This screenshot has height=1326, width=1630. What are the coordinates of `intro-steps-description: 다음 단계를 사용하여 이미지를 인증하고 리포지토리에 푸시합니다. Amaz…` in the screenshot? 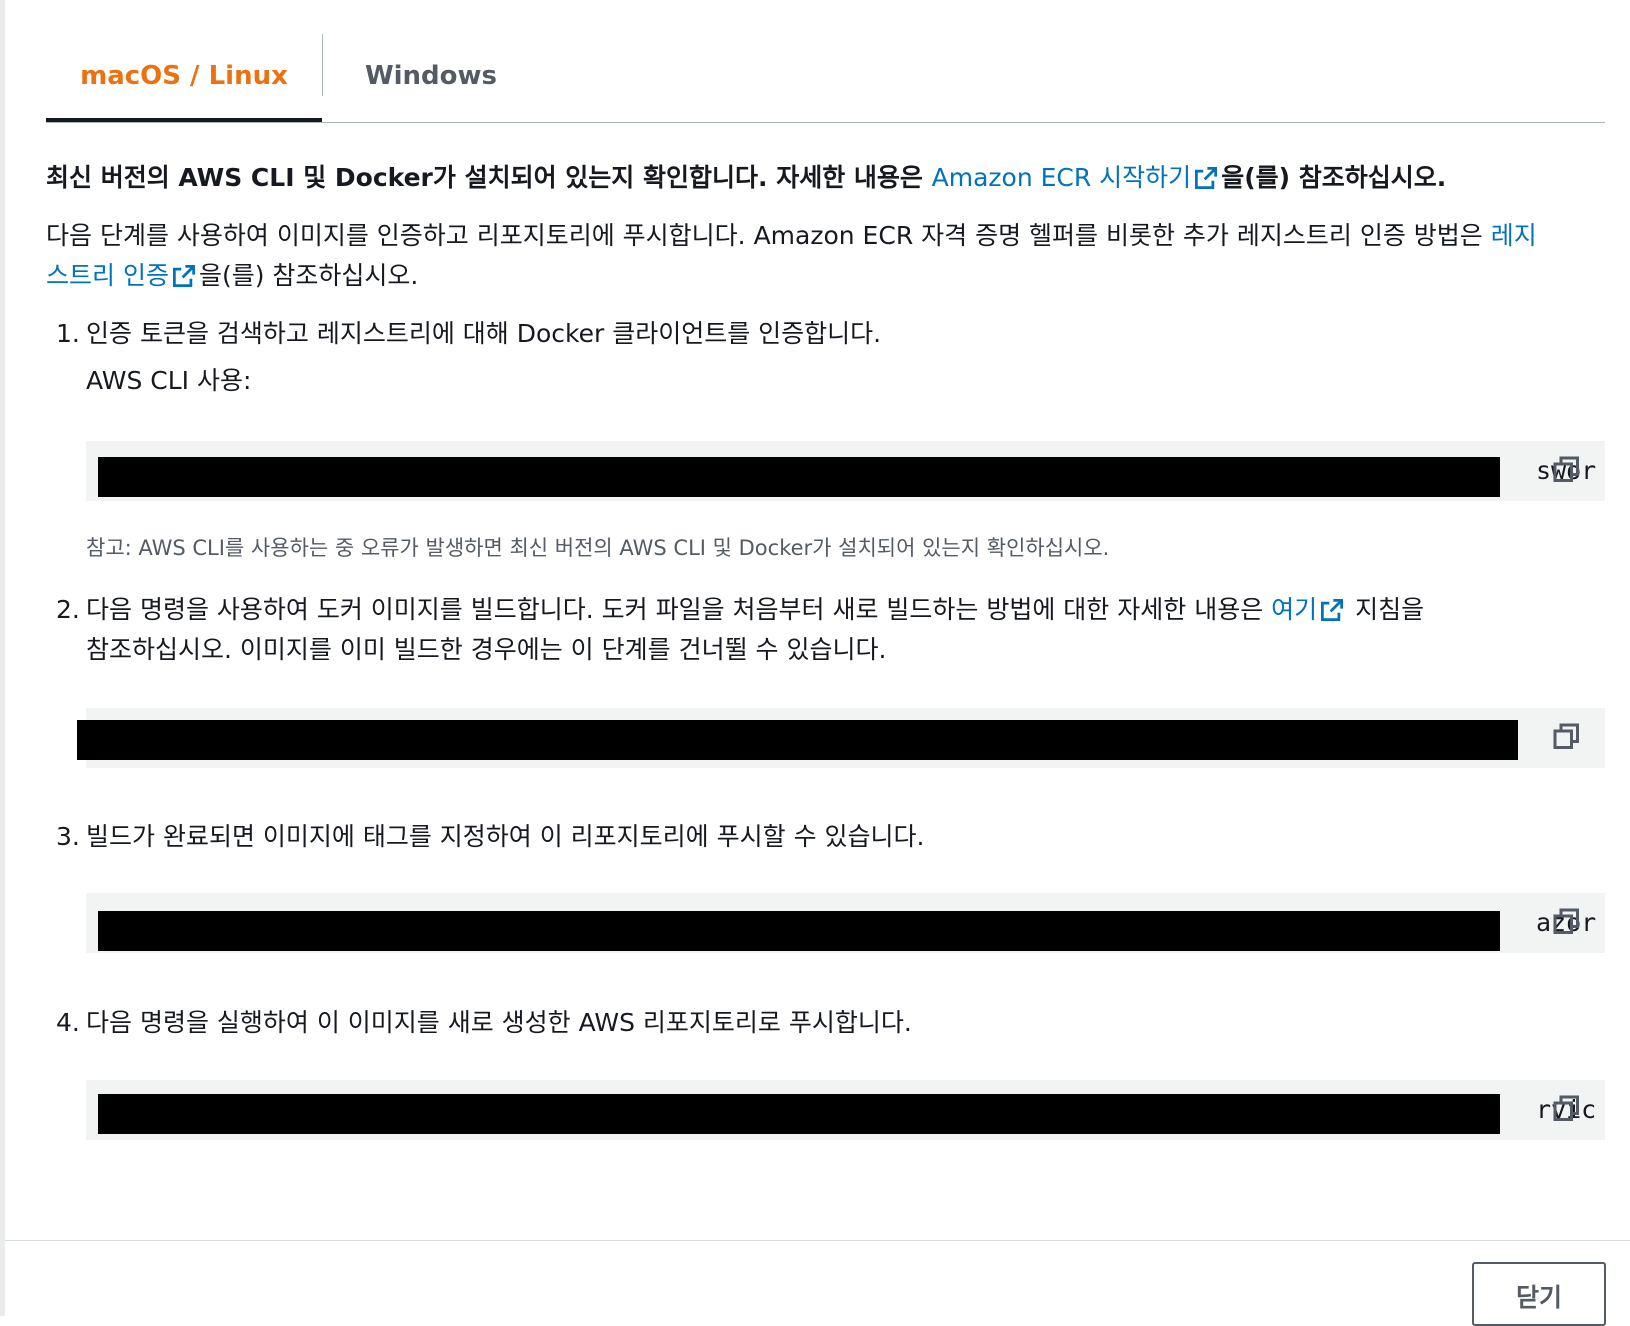 It's located at (826, 256).